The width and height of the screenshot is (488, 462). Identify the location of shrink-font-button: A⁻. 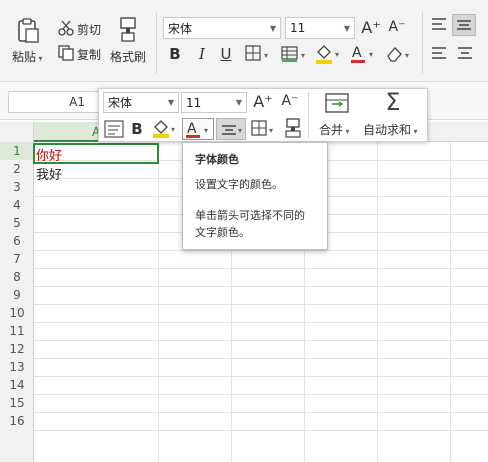
(397, 27).